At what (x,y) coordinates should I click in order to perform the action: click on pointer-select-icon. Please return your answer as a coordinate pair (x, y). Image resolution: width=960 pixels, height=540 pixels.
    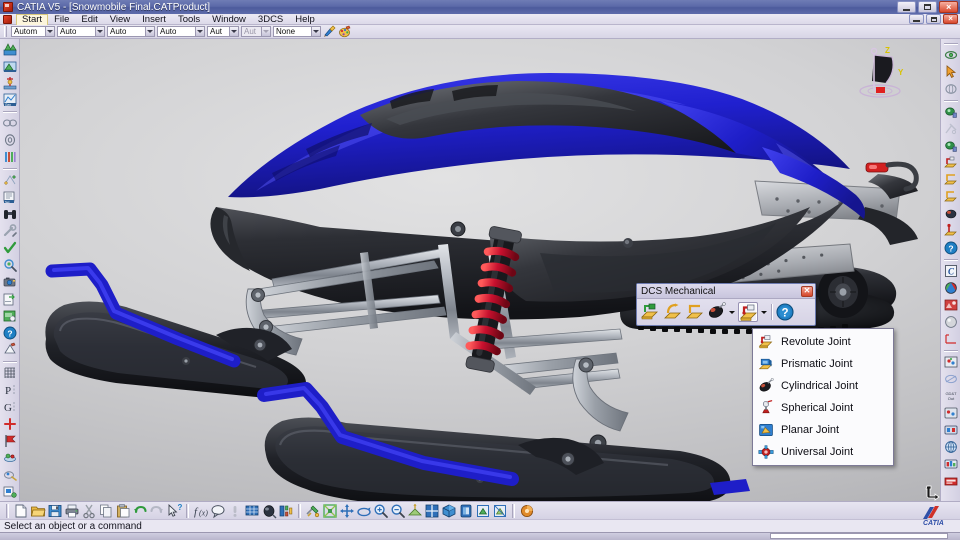
    Looking at the image, I should click on (951, 72).